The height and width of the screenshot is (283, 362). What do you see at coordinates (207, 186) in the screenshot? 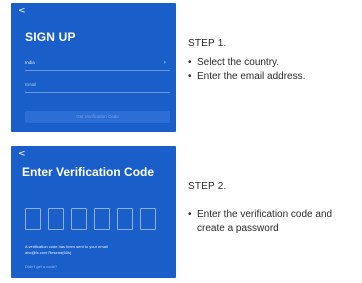
I see `step2-label: STEP 2.` at bounding box center [207, 186].